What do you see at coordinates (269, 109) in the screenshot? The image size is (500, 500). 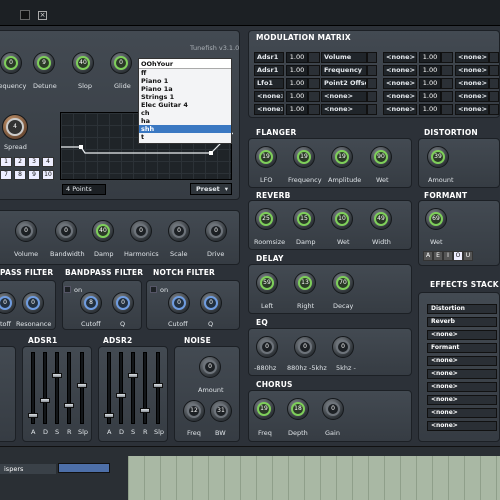 I see `mod-source-left: <none>` at bounding box center [269, 109].